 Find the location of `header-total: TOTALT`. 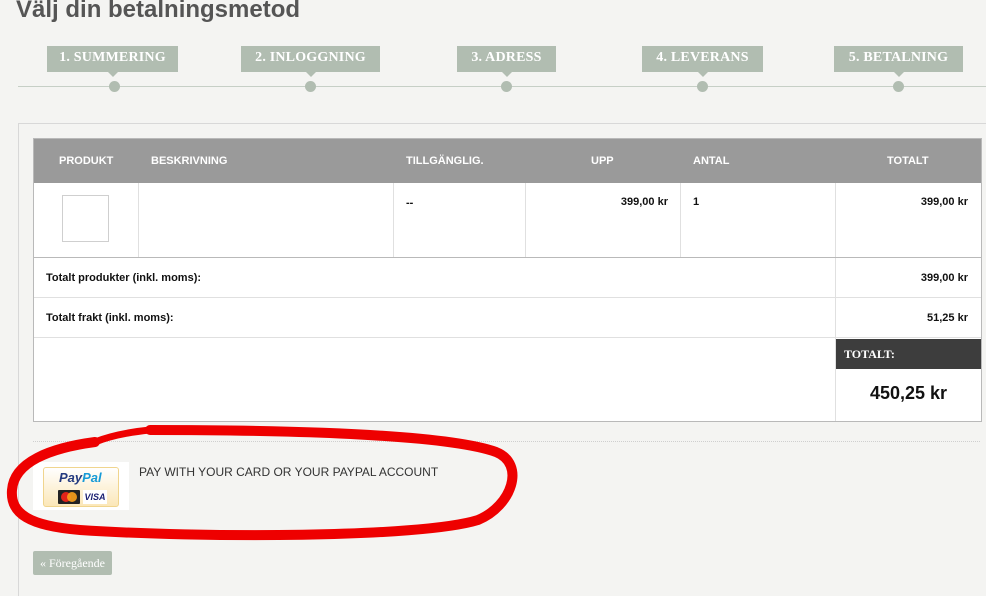

header-total: TOTALT is located at coordinates (908, 161).